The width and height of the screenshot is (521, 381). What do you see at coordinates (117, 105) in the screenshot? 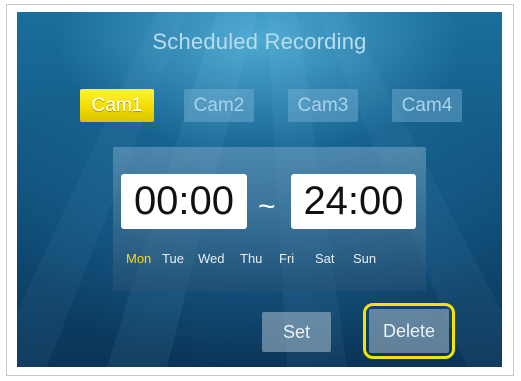
I see `tab-cam1: Cam1` at bounding box center [117, 105].